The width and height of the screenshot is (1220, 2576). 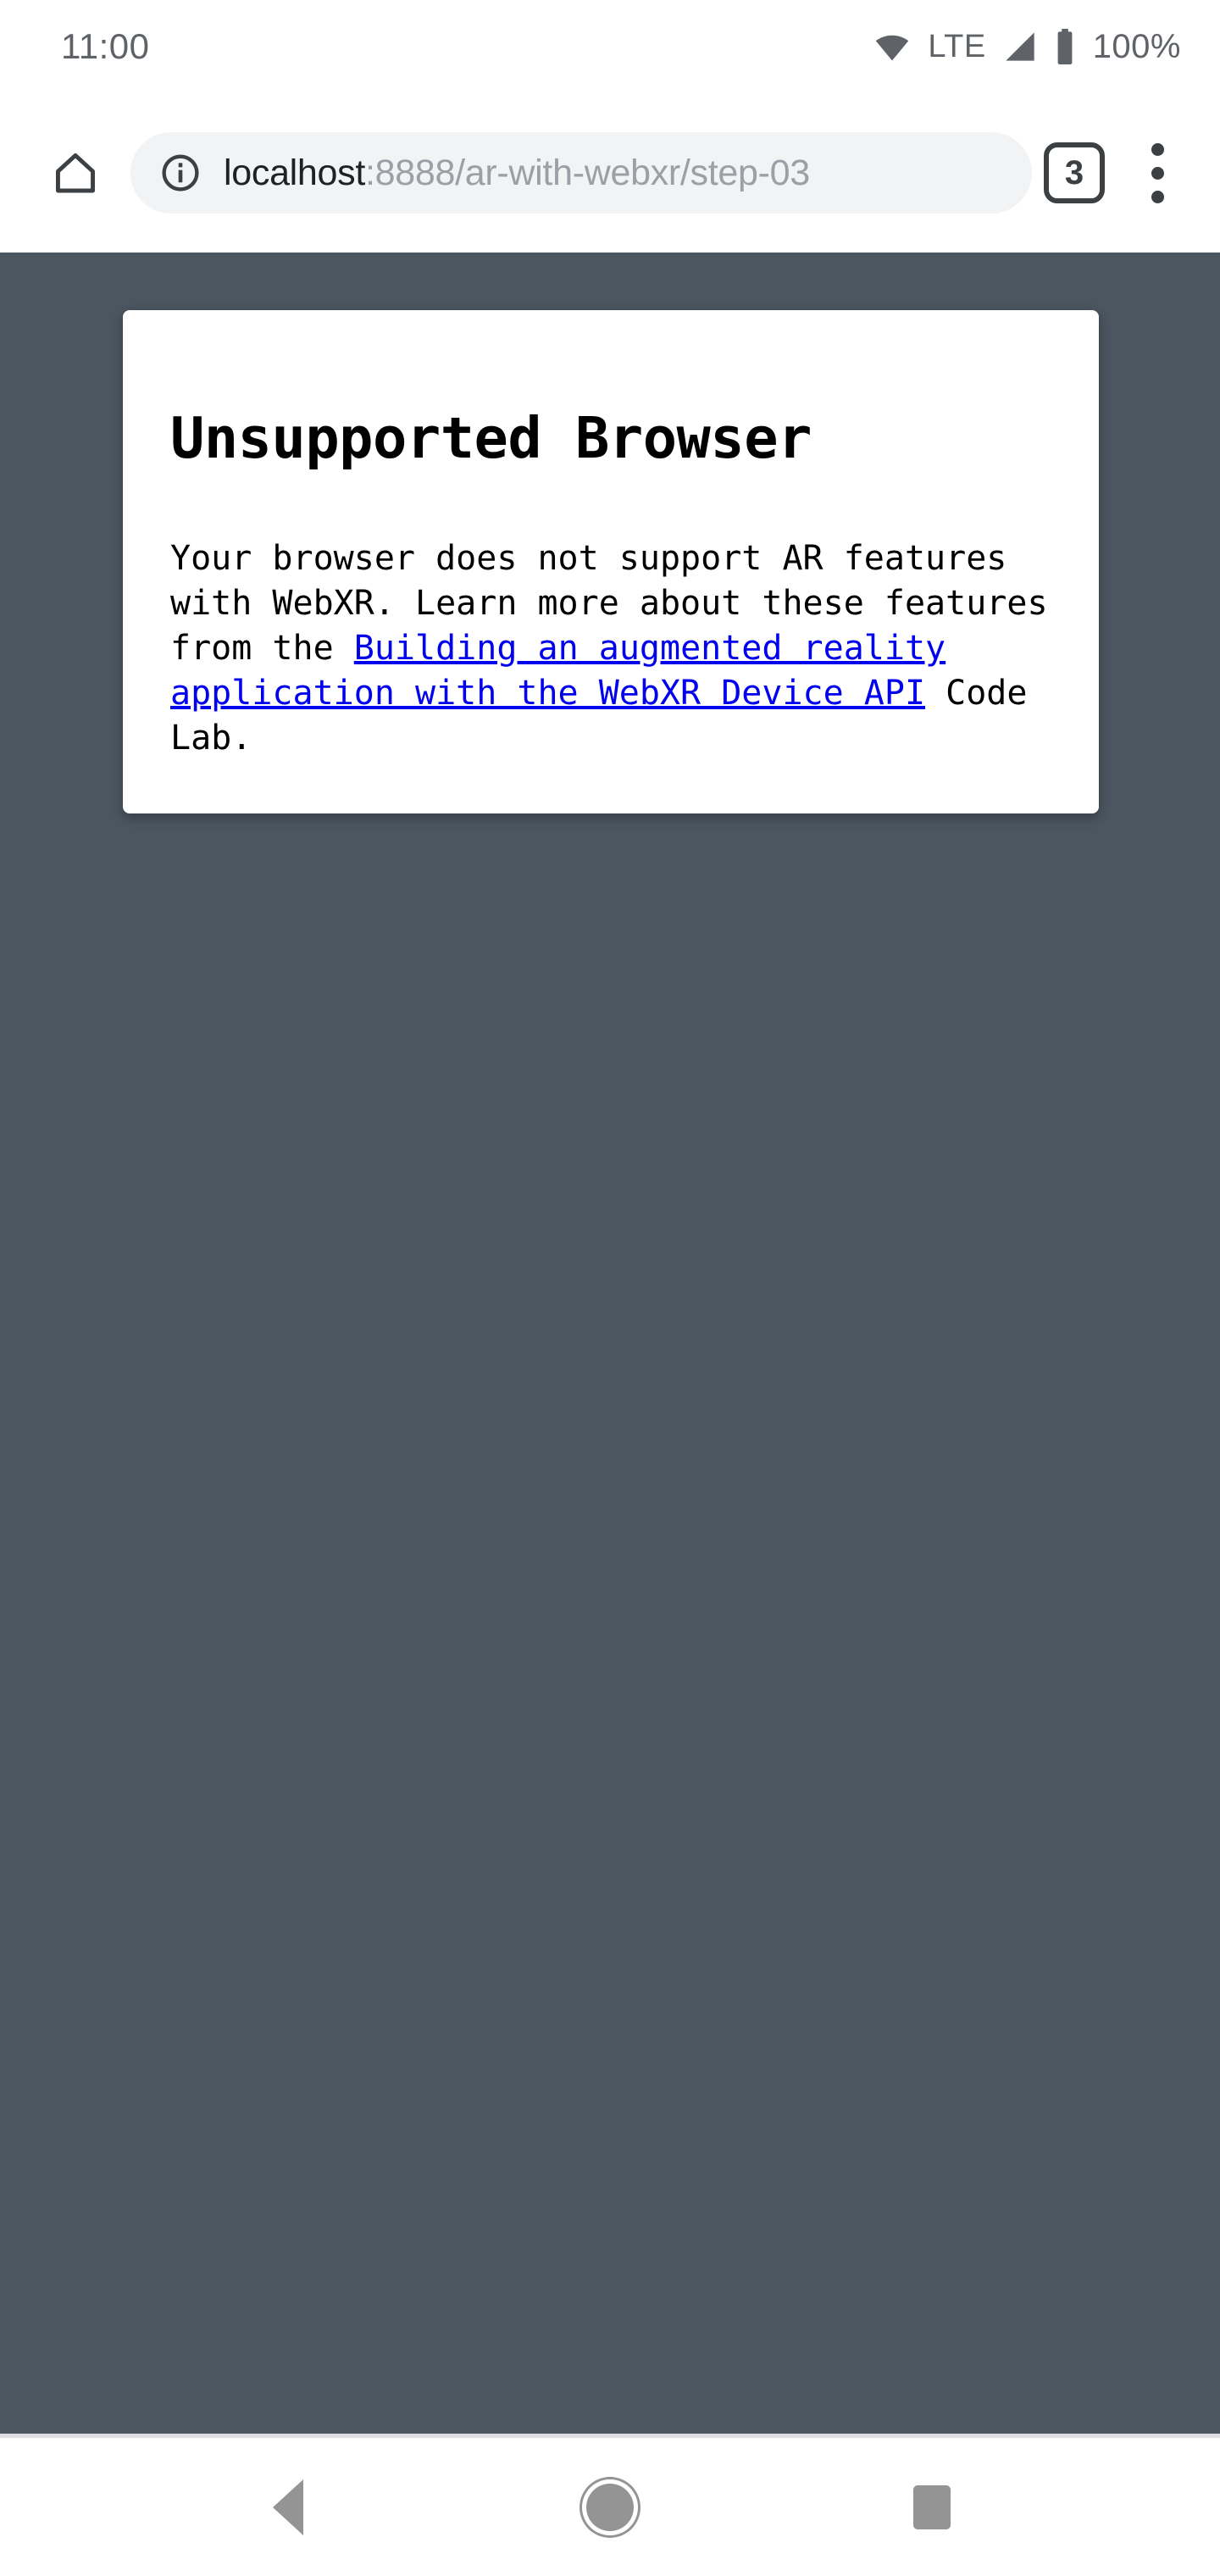 What do you see at coordinates (1136, 46) in the screenshot?
I see `battery-percent-label: 100%` at bounding box center [1136, 46].